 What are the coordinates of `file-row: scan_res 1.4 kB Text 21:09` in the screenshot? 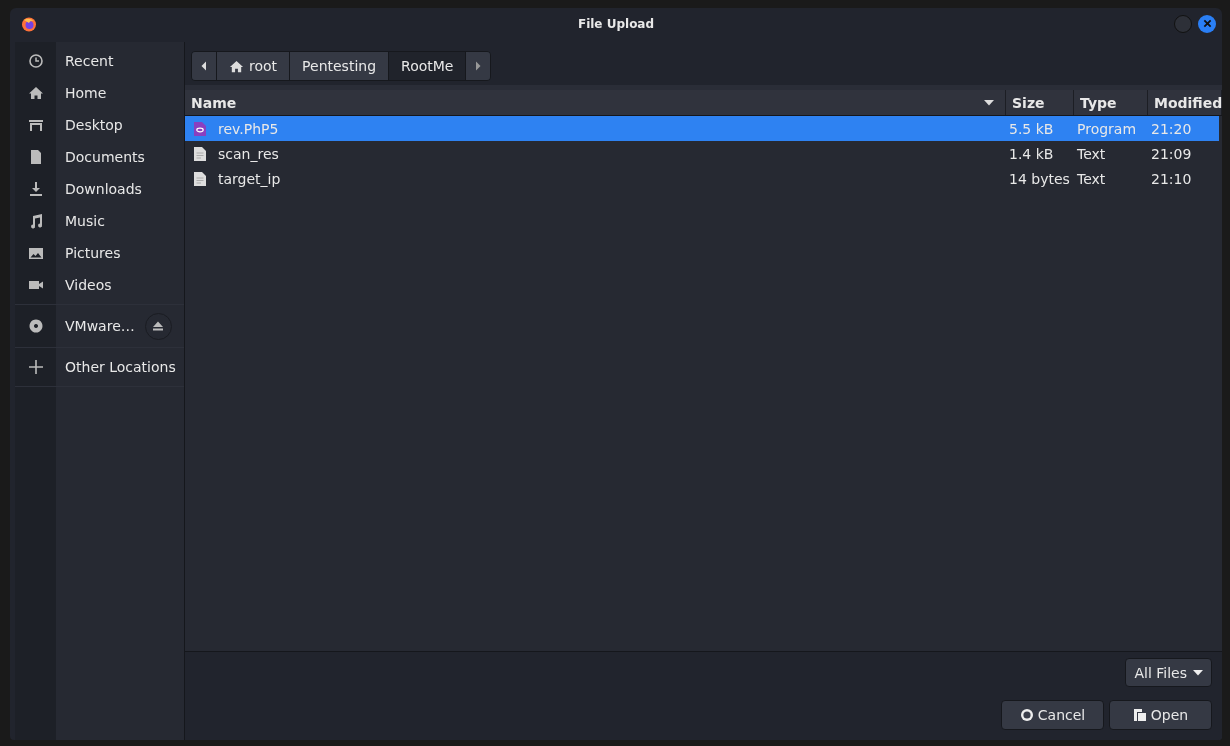 It's located at (702, 153).